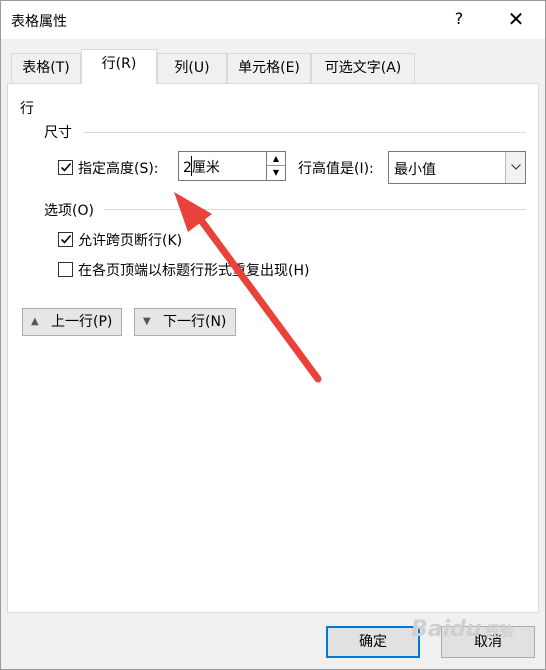  Describe the element at coordinates (119, 66) in the screenshot. I see `tab-row: 行(R)` at that location.